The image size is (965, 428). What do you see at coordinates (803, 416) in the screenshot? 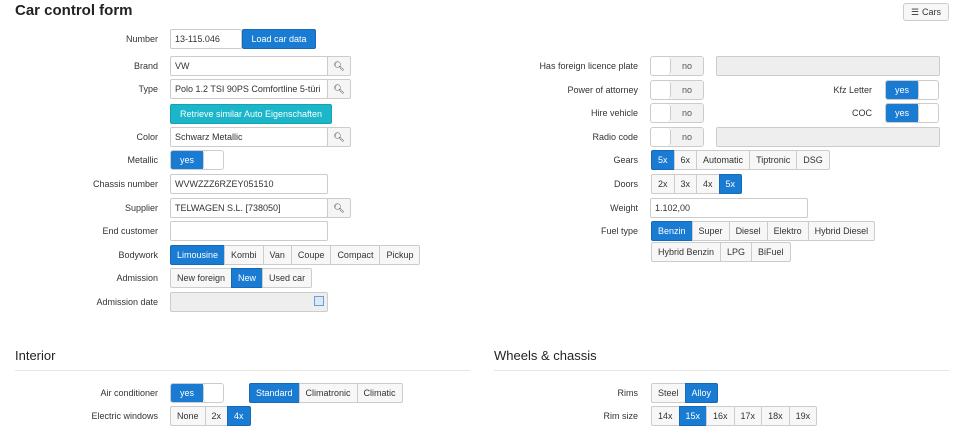
I see `rim-size-option-19x: 19x` at bounding box center [803, 416].